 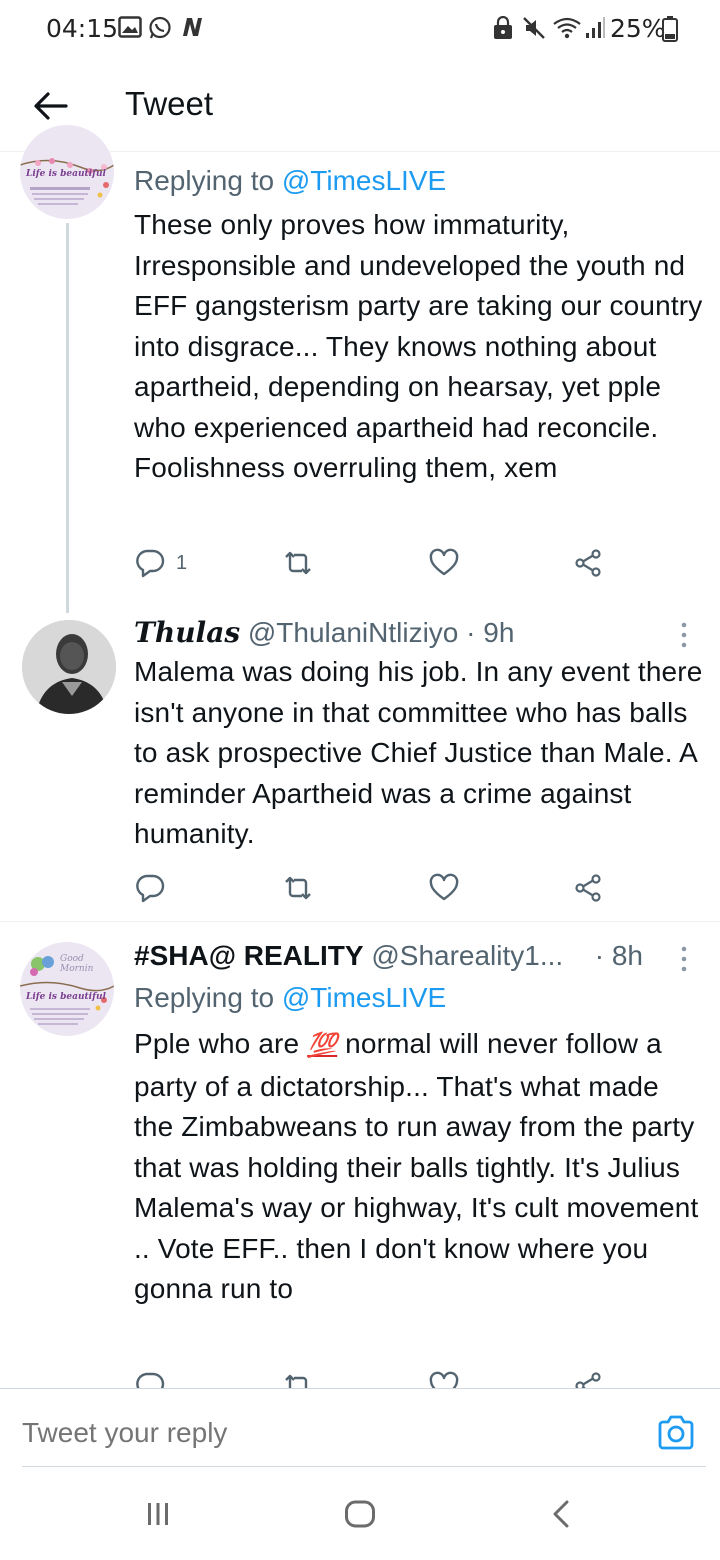 I want to click on n-app-icon, so click(x=192, y=27).